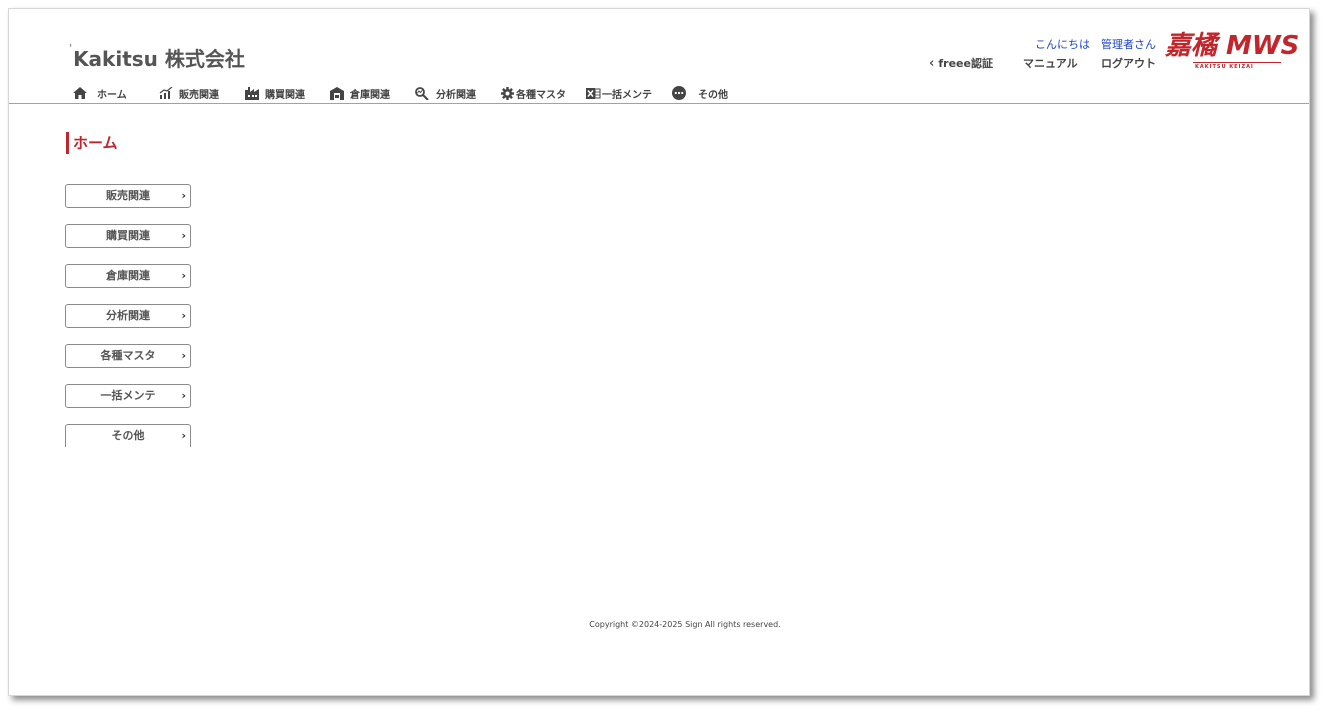 Image resolution: width=1331 pixels, height=717 pixels. I want to click on menu-button-sales: 販売関連 ›, so click(128, 196).